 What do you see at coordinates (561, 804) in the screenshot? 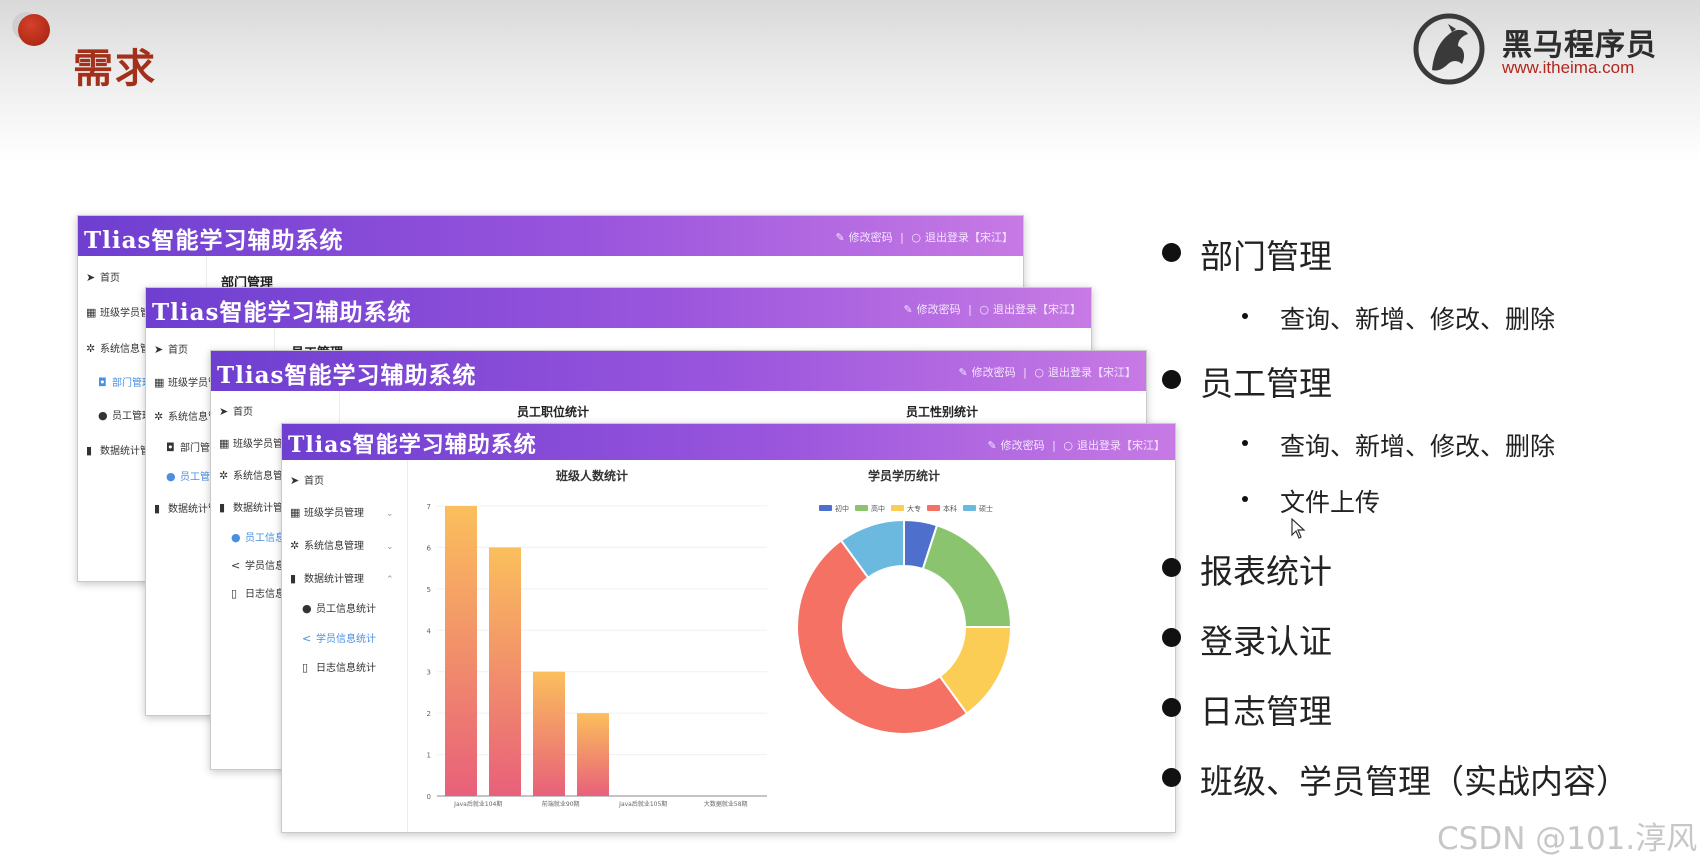
I see `x-tick-label: 前端就业90期` at bounding box center [561, 804].